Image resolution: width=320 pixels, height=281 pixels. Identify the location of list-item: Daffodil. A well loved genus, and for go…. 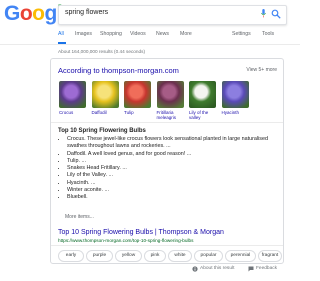
(172, 154).